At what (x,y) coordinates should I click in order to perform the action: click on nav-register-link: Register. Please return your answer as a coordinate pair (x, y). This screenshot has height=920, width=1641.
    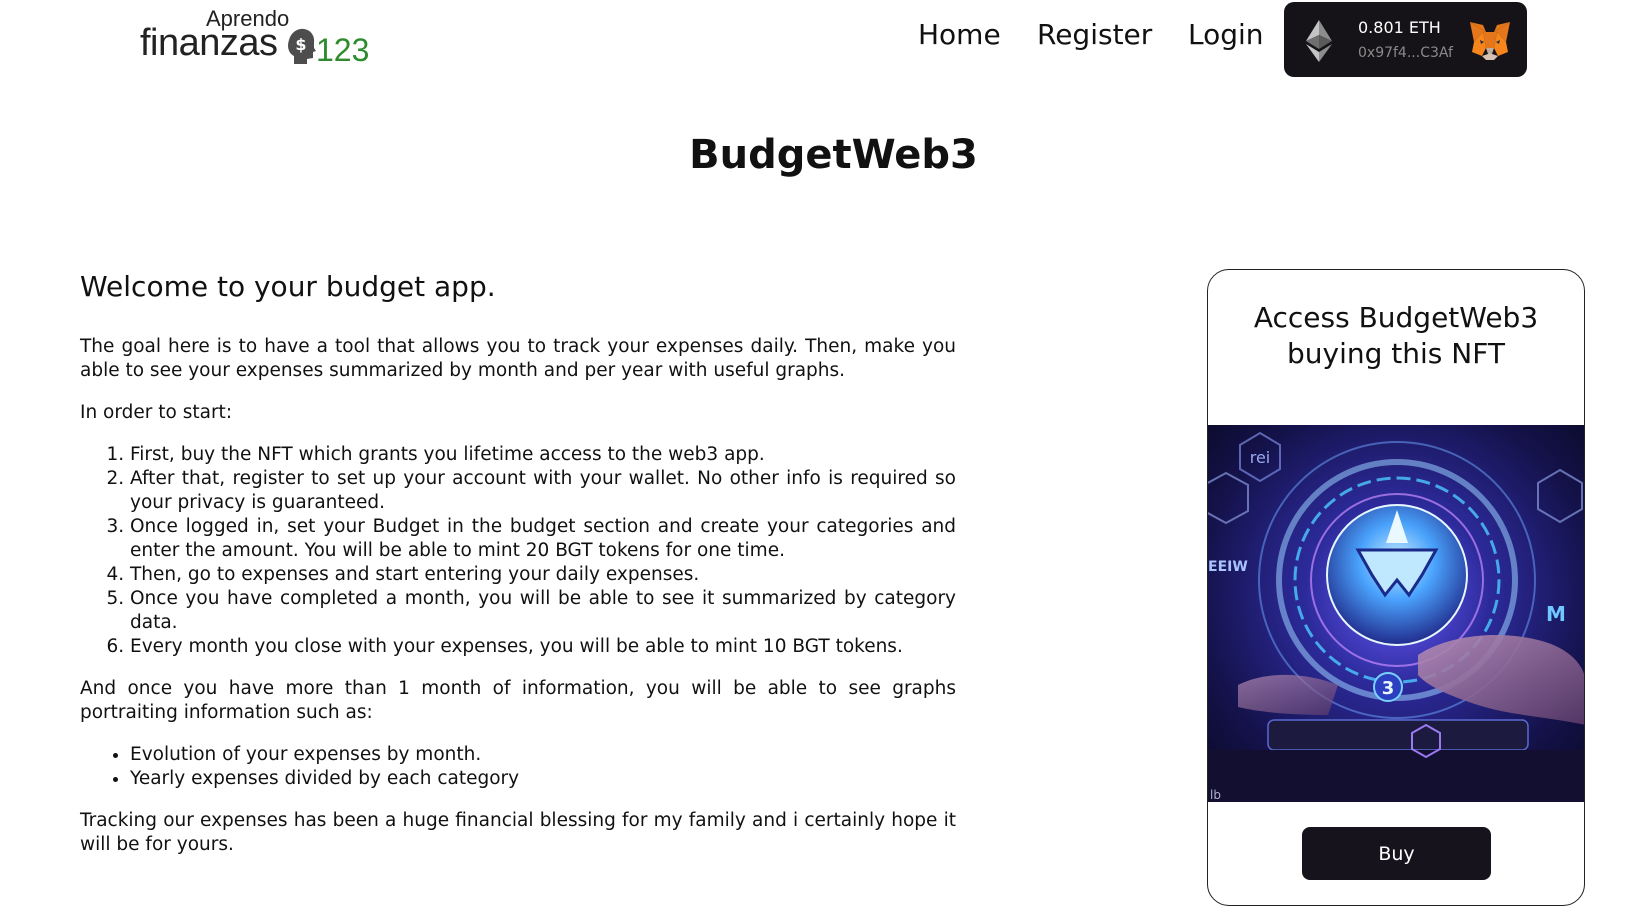
    Looking at the image, I should click on (1094, 34).